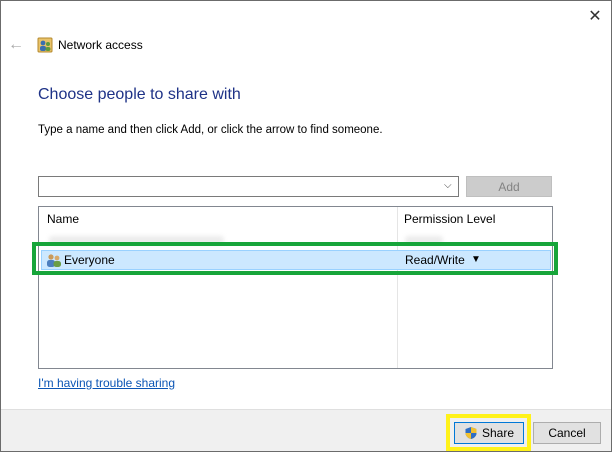  What do you see at coordinates (295, 240) in the screenshot?
I see `blurred-row` at bounding box center [295, 240].